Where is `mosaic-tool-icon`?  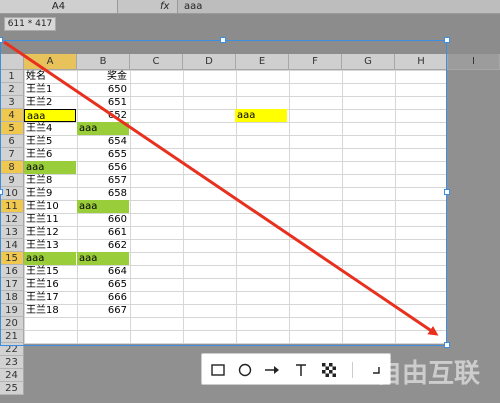 mosaic-tool-icon is located at coordinates (329, 370).